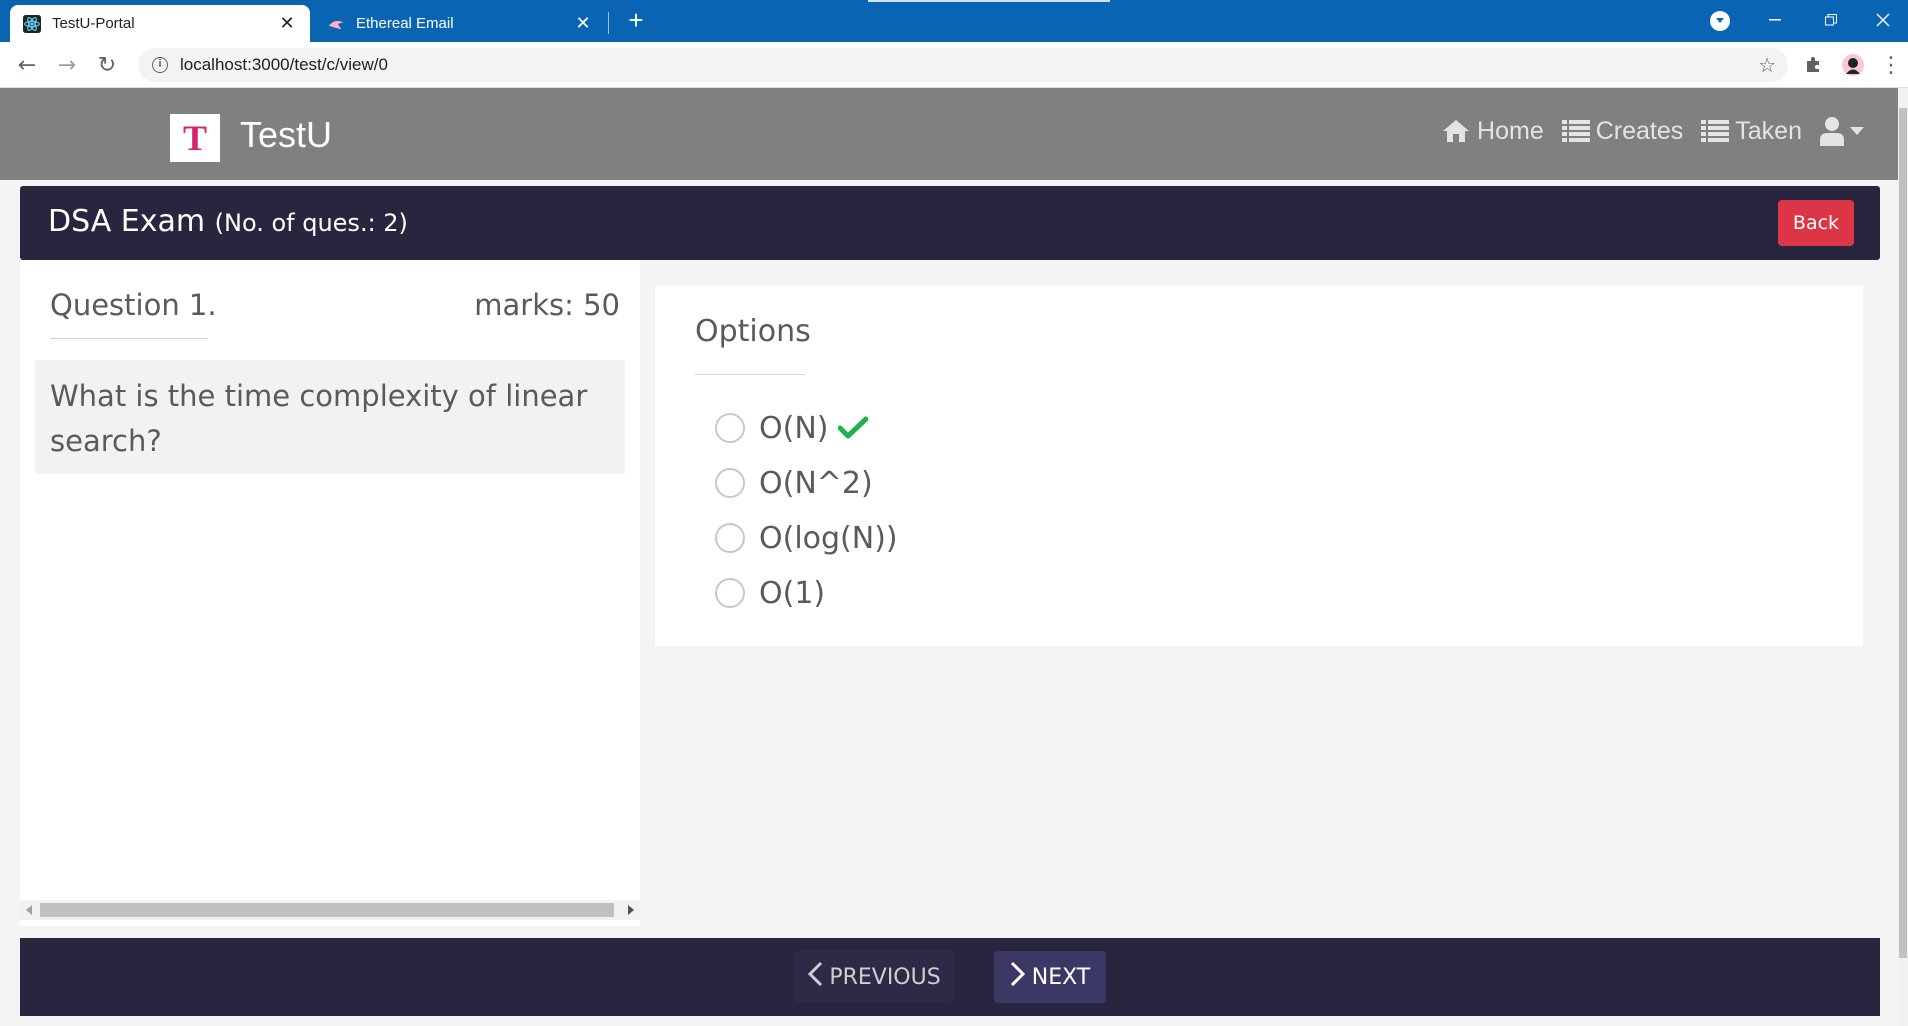  I want to click on option-item: O(N^2), so click(794, 483).